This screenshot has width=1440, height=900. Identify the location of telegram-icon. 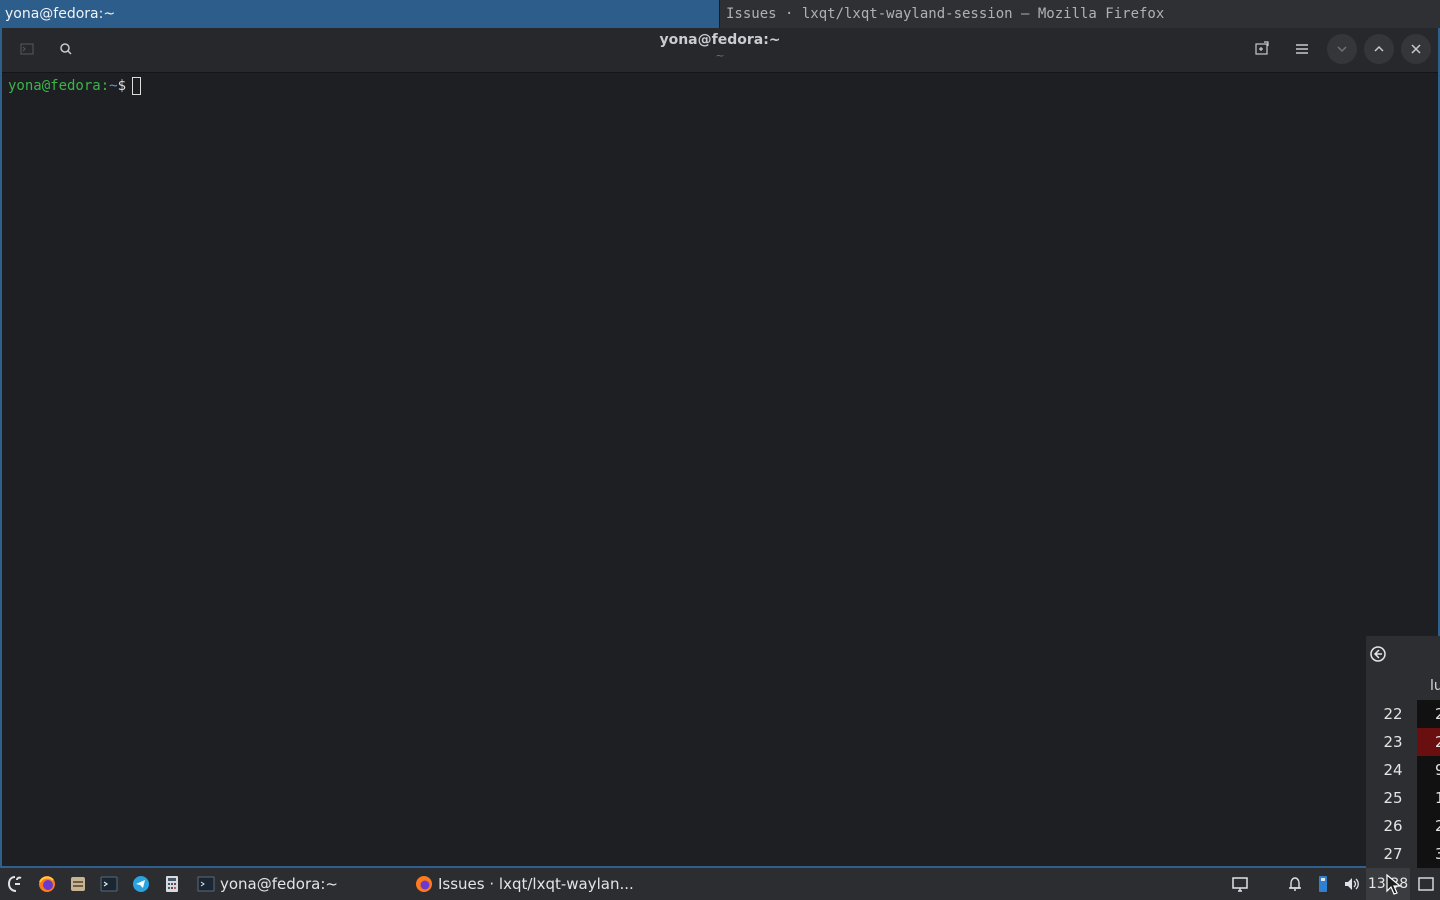
(141, 884).